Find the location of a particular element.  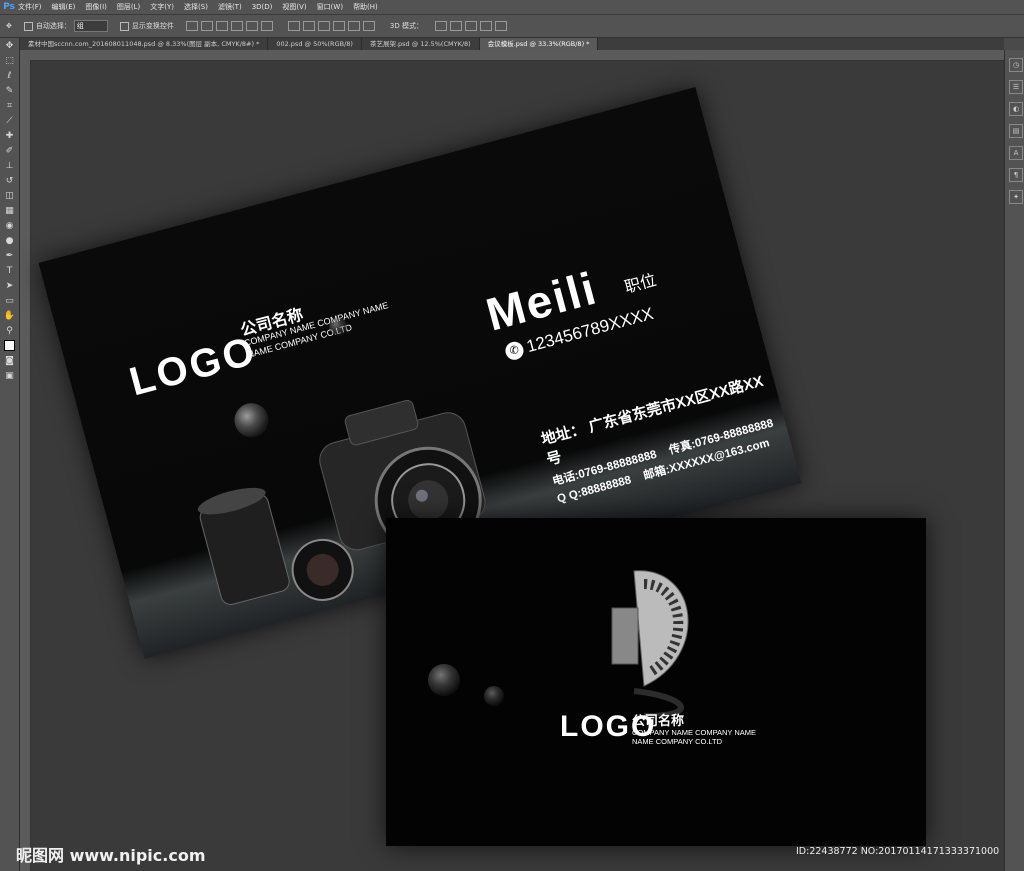

menu-help: 帮助(H) is located at coordinates (365, 7).